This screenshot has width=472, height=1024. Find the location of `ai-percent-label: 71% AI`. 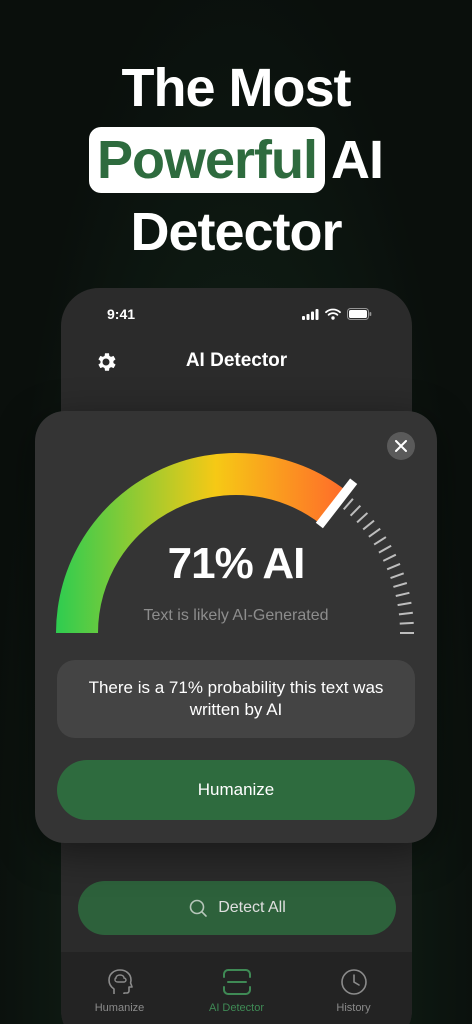

ai-percent-label: 71% AI is located at coordinates (236, 563).